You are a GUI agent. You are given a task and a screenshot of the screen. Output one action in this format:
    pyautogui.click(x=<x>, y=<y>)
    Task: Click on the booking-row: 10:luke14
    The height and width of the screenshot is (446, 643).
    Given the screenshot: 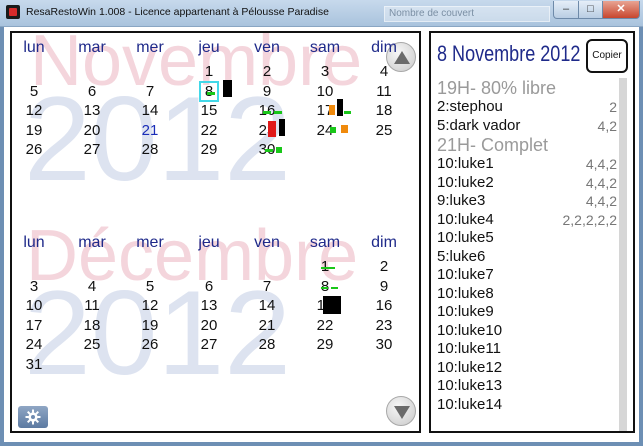 What is the action you would take?
    pyautogui.click(x=527, y=405)
    